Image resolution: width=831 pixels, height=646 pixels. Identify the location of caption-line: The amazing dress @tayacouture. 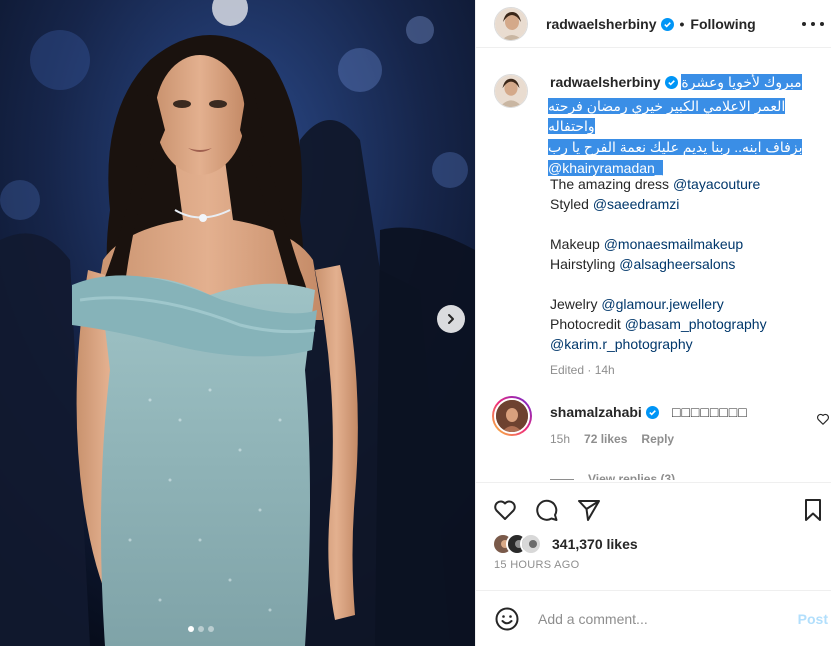
(655, 184).